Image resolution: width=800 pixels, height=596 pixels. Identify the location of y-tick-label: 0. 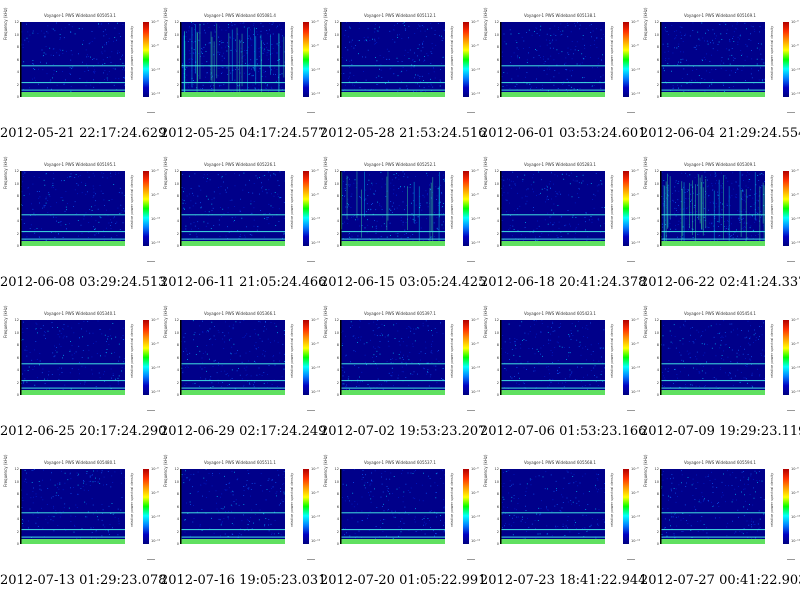
(657, 246).